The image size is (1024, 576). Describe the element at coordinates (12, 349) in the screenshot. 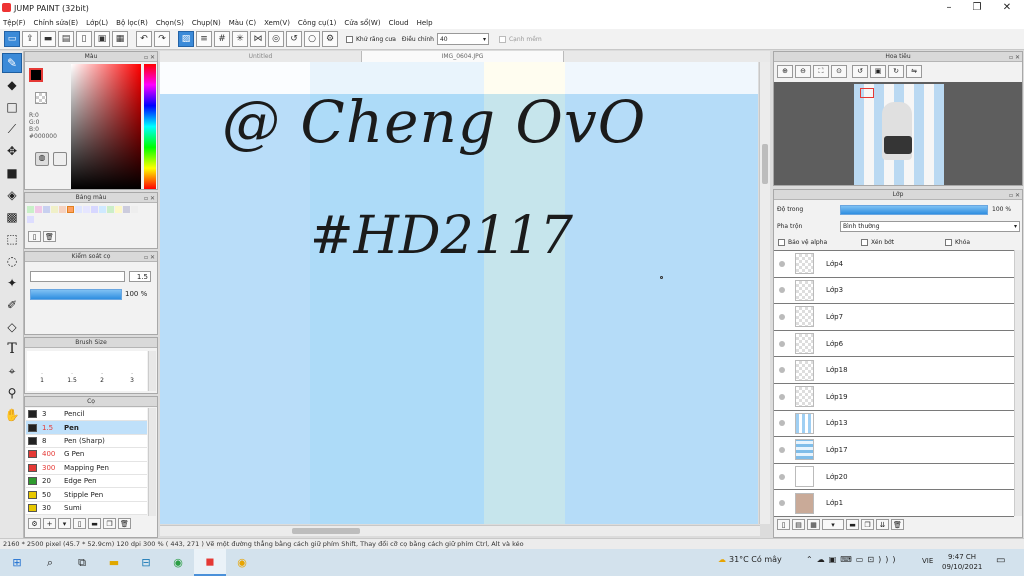

I see `text-tool-icon: T` at that location.